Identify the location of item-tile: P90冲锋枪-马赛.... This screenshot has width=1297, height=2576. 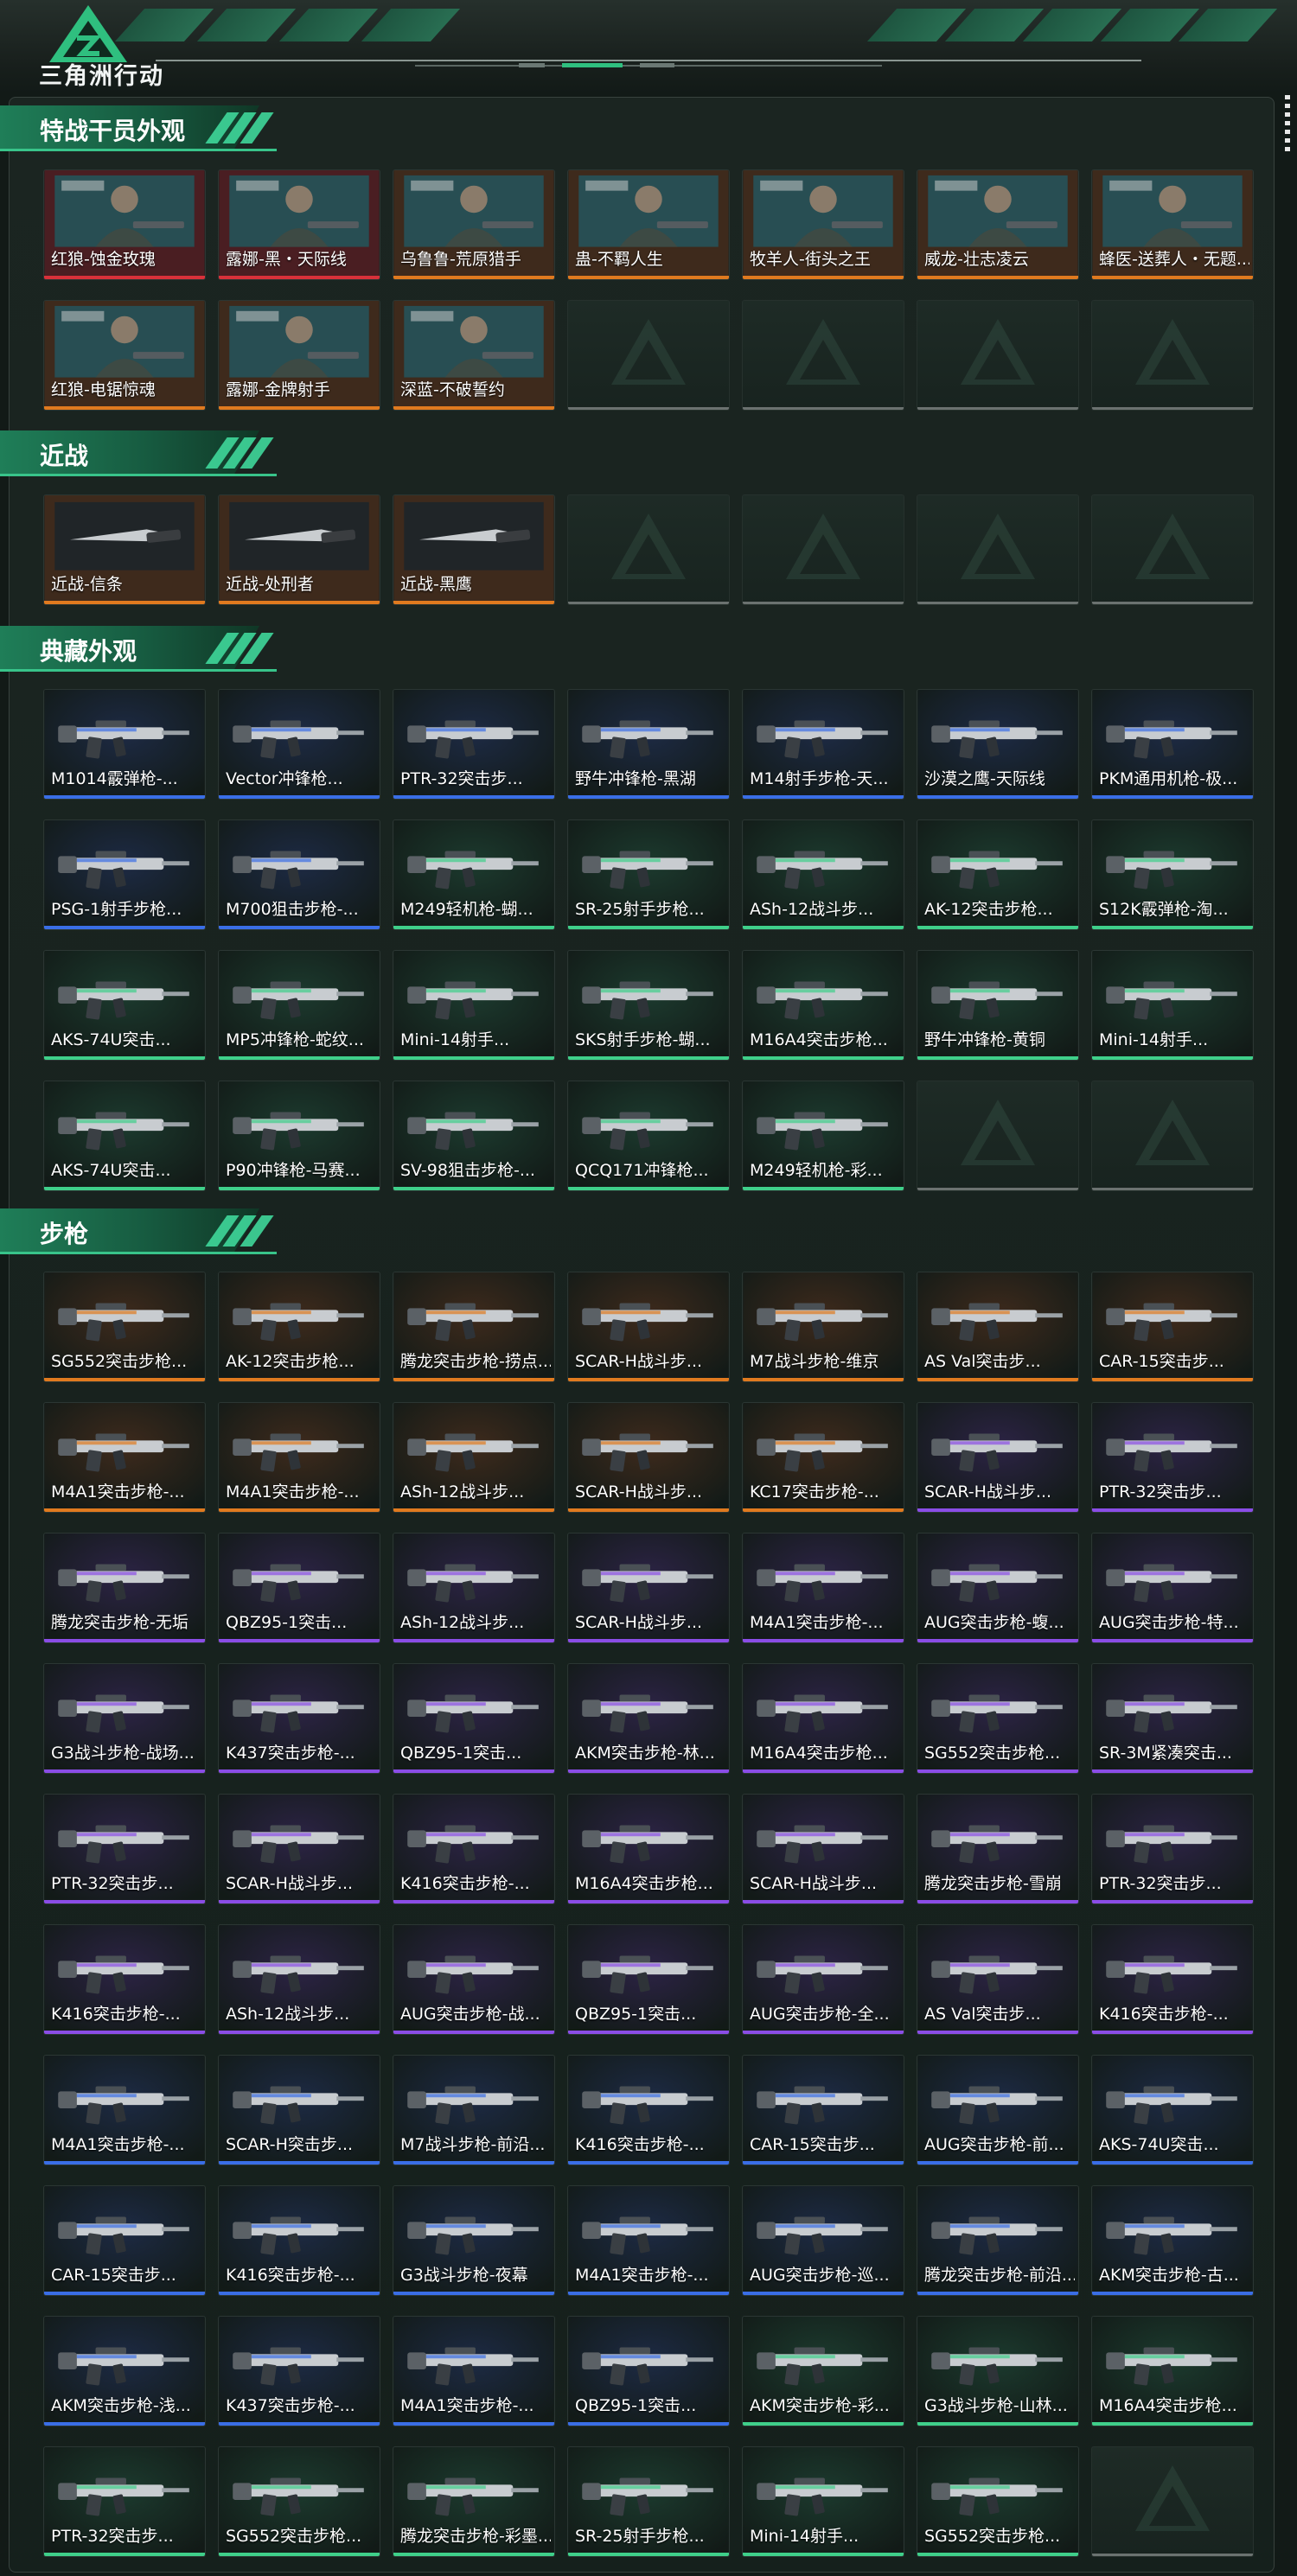
(299, 1136).